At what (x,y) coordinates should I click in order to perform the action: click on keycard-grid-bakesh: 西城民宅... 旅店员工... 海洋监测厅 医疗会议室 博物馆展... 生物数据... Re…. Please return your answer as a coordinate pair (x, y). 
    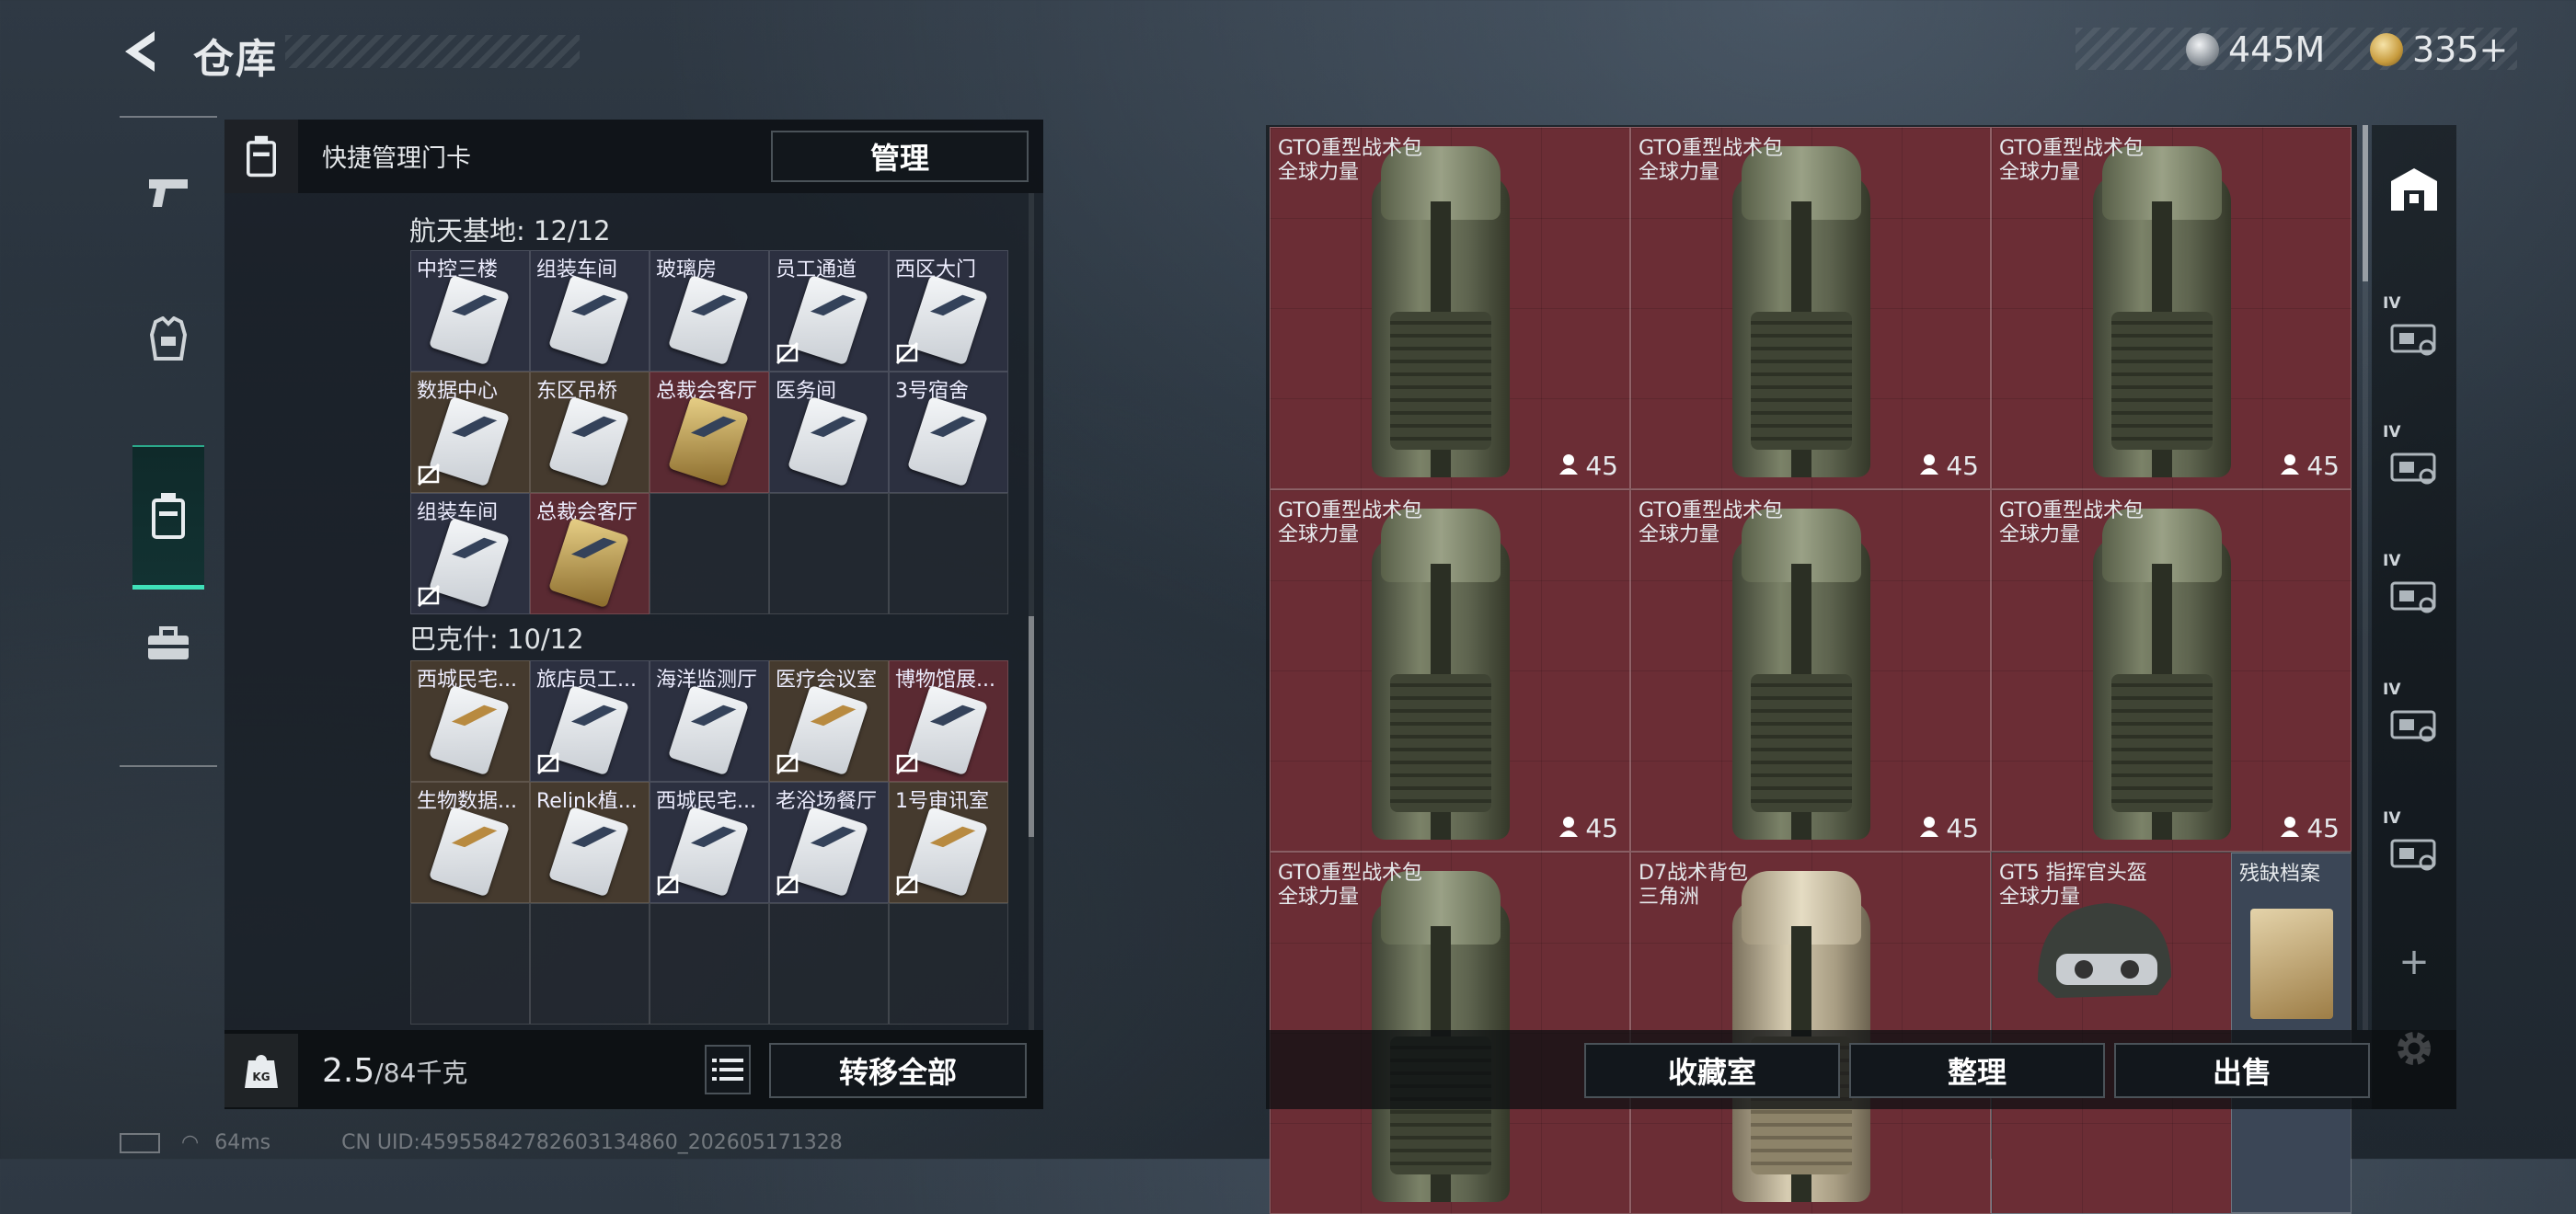
    Looking at the image, I should click on (709, 842).